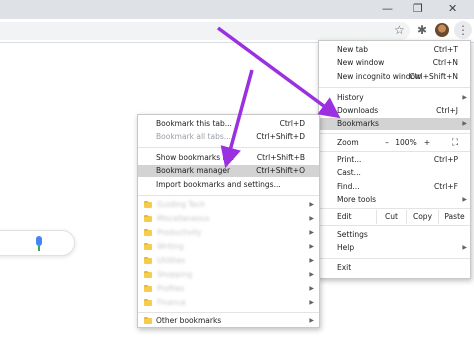  Describe the element at coordinates (228, 289) in the screenshot. I see `bookmark-folder: Profiles ▶` at that location.